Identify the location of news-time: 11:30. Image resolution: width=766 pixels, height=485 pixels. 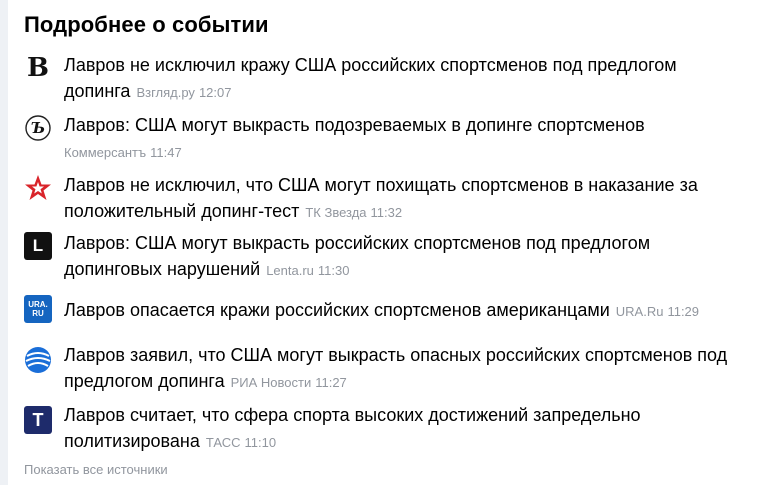
(333, 270).